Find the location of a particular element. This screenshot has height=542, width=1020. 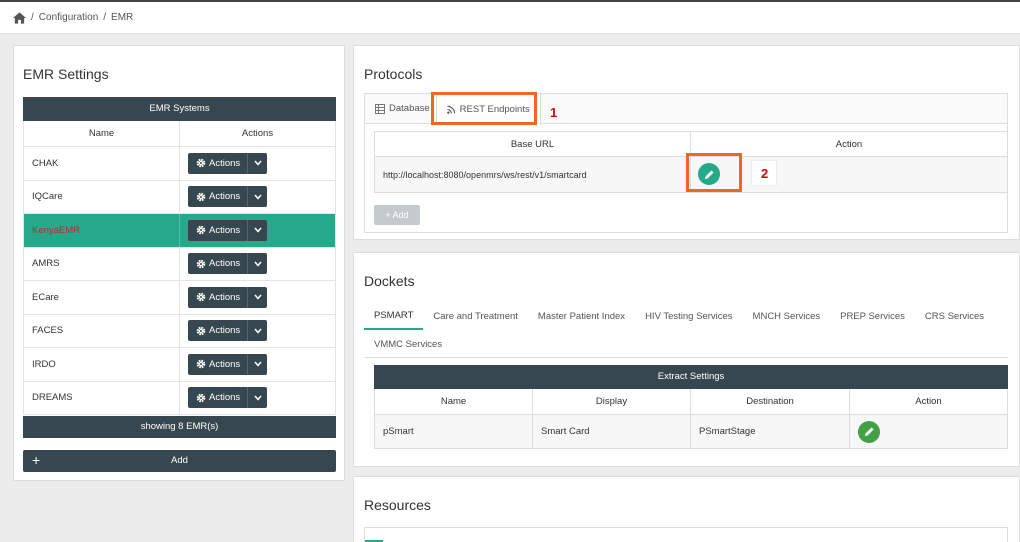

emr-table-header-row: Name Actions is located at coordinates (179, 134).